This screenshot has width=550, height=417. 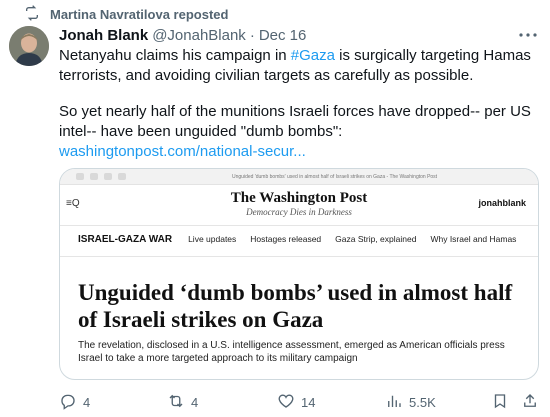 I want to click on views-button: 5.5K, so click(x=410, y=402).